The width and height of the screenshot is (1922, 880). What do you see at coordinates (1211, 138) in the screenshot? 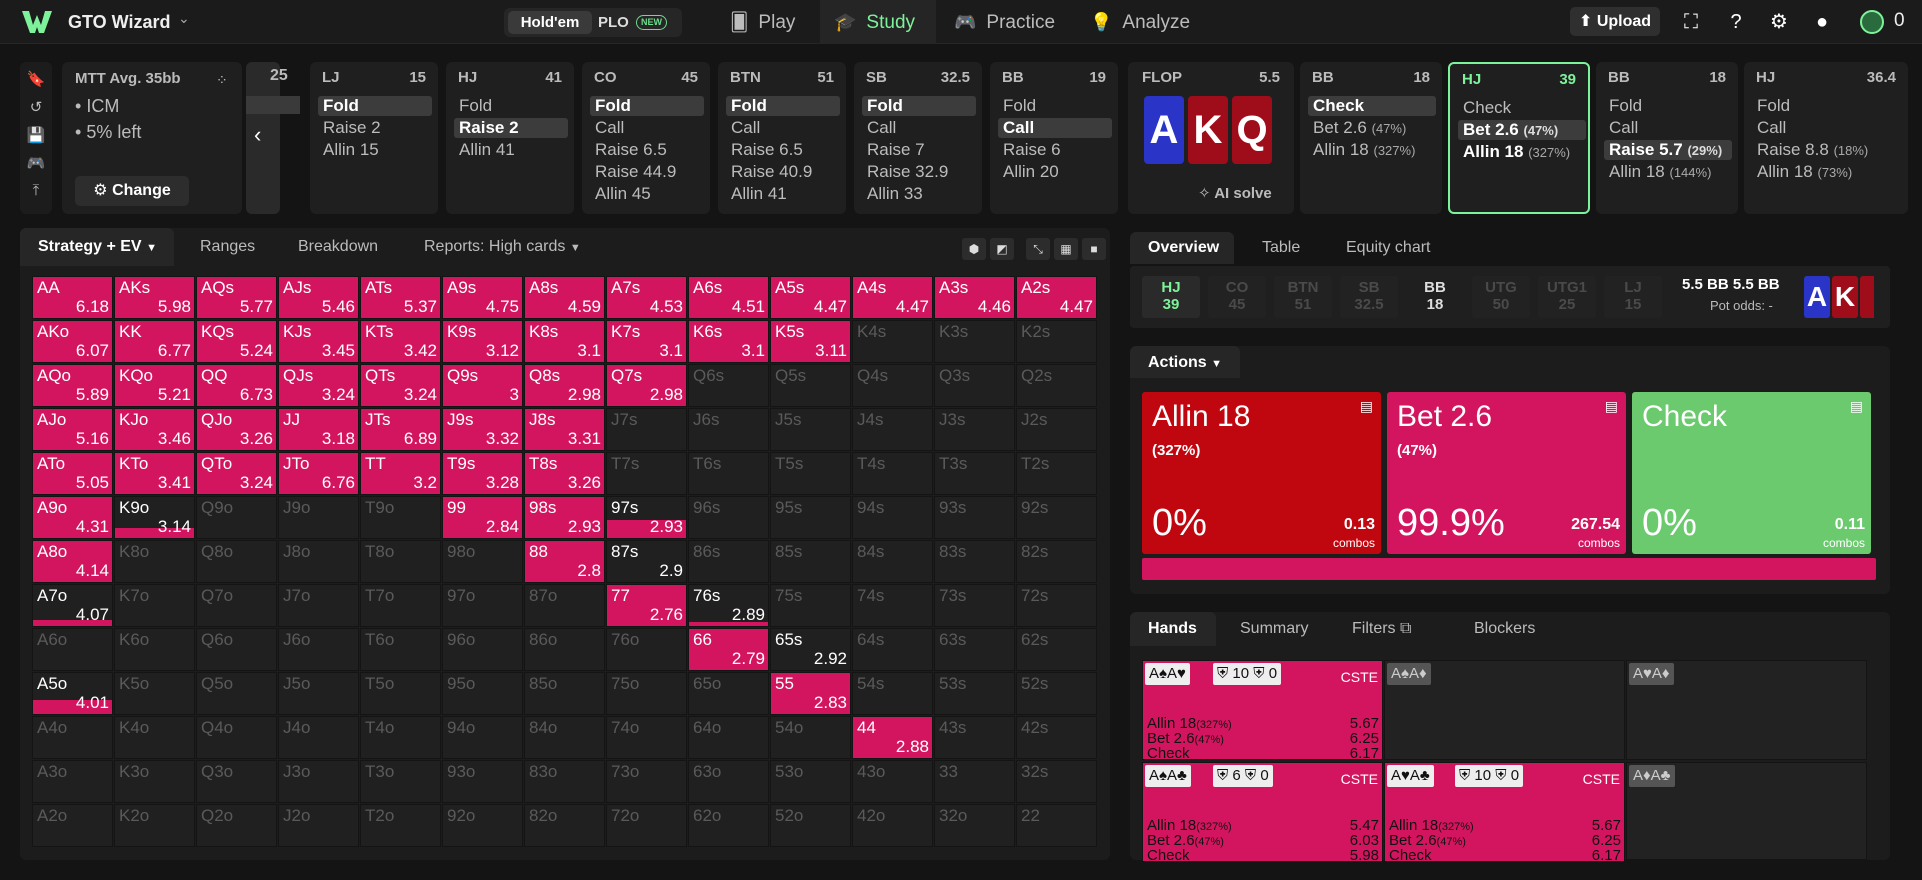
I see `flop-card: FLOP 5.5 A K Q ✧ AI solve` at bounding box center [1211, 138].